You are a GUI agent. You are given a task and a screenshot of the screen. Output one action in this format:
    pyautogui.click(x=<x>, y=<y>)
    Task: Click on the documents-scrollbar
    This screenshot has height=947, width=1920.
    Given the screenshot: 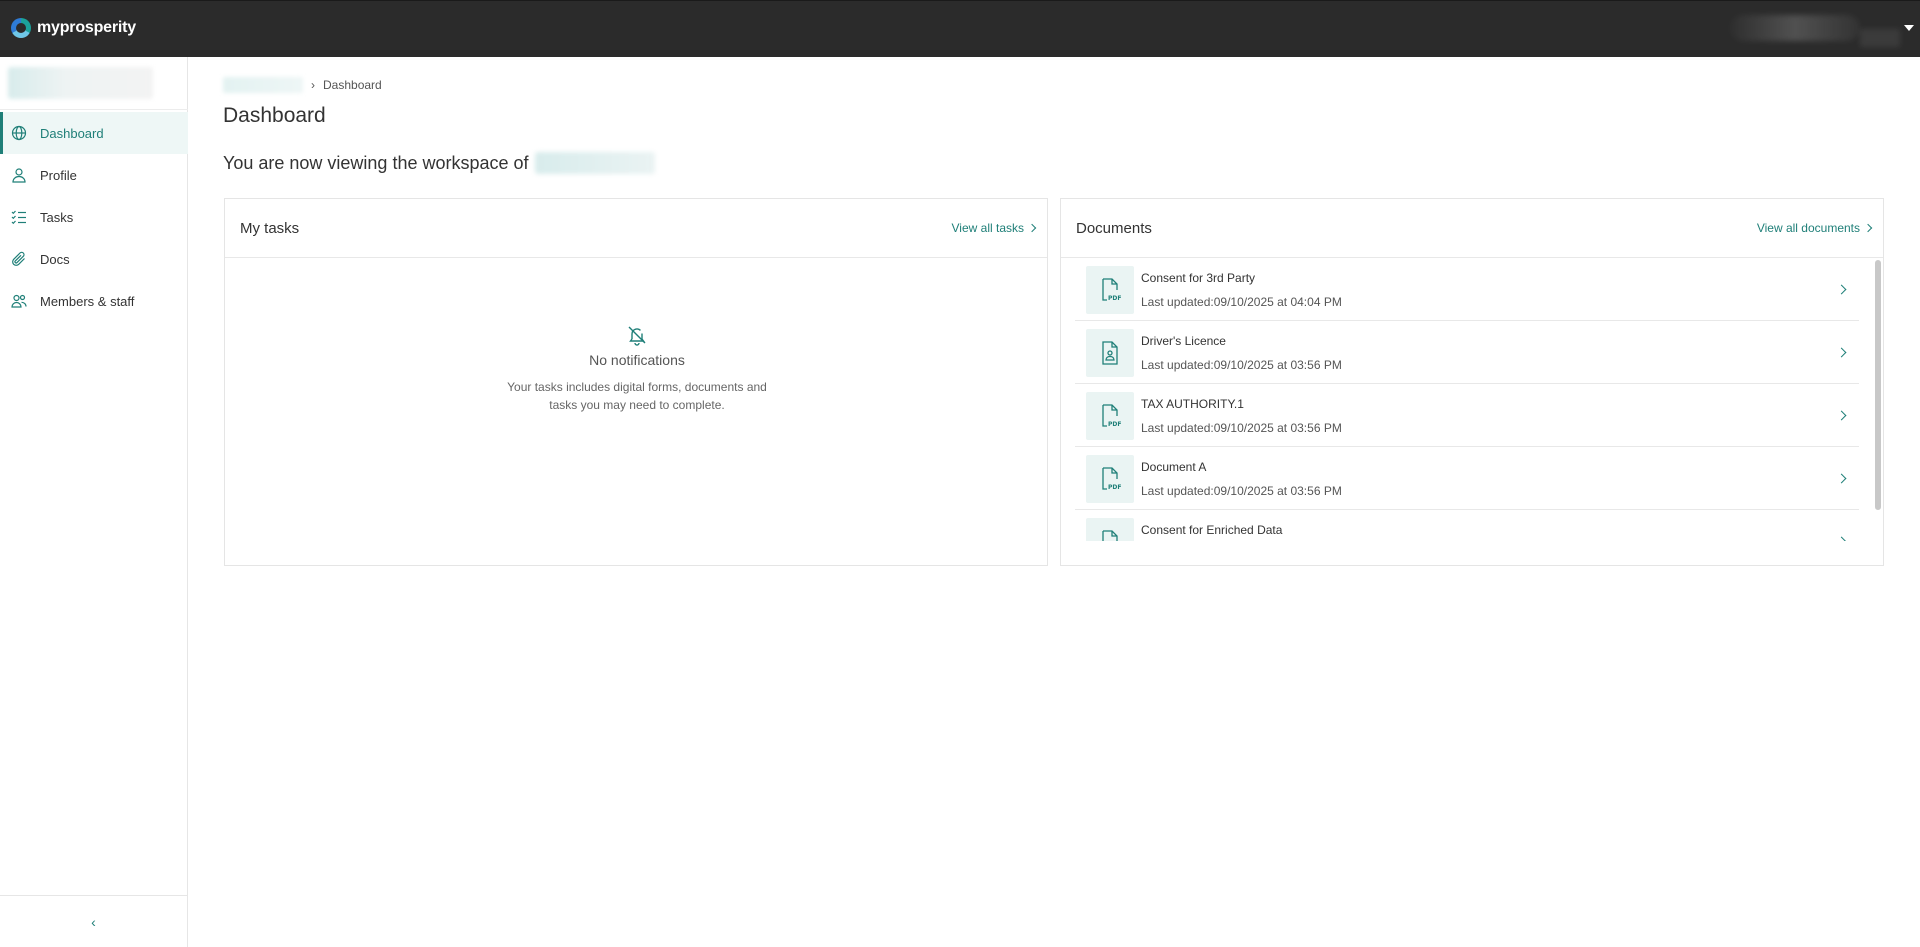 What is the action you would take?
    pyautogui.click(x=1878, y=385)
    